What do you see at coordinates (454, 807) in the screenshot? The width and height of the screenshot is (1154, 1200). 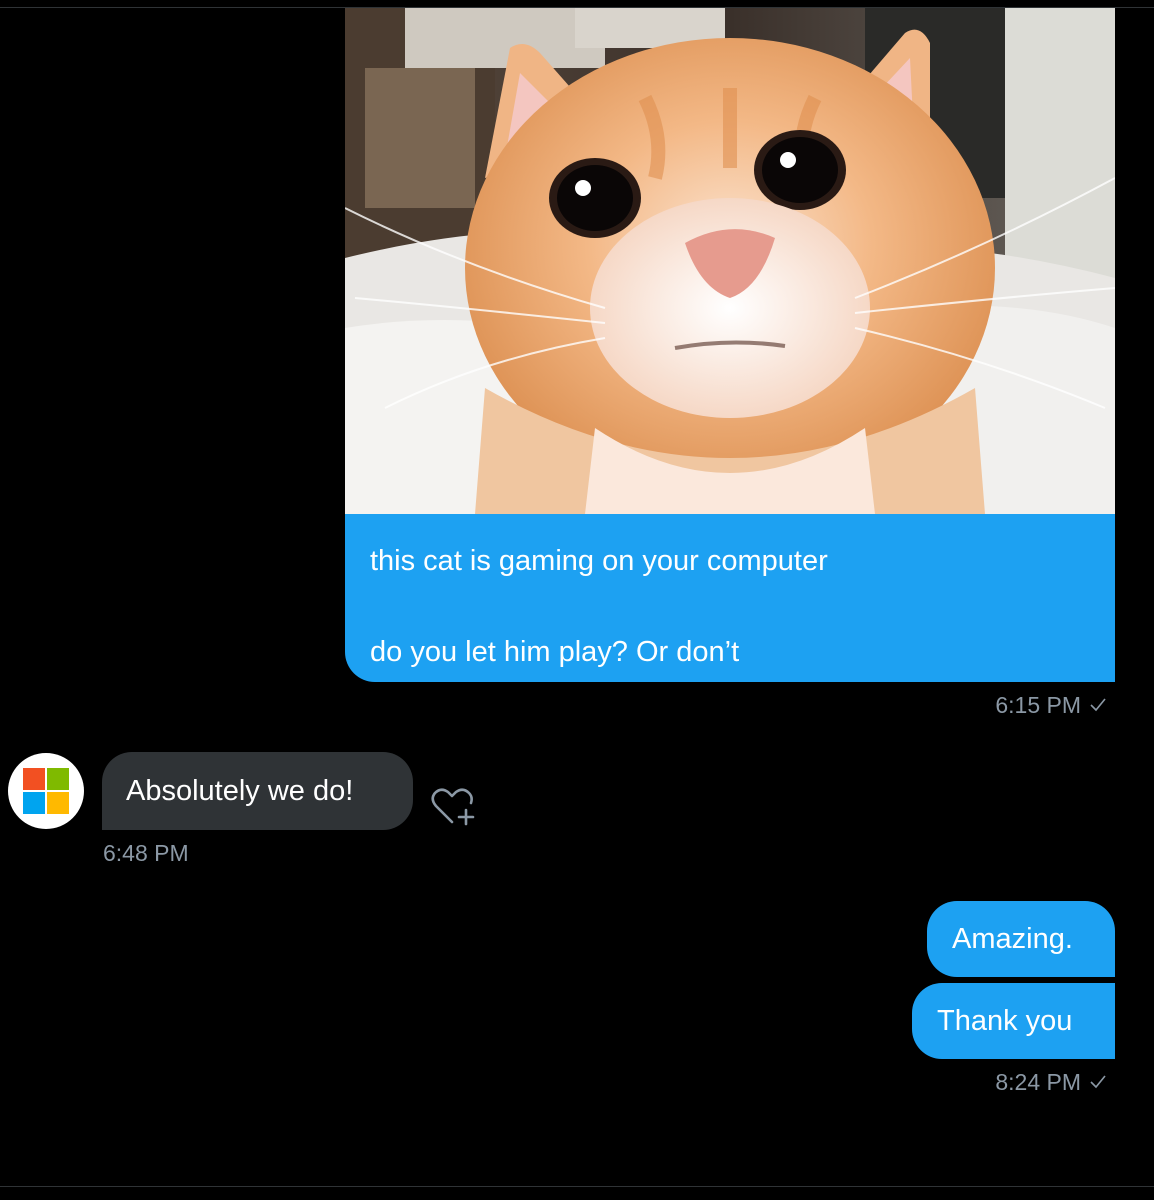 I see `heart-plus-icon` at bounding box center [454, 807].